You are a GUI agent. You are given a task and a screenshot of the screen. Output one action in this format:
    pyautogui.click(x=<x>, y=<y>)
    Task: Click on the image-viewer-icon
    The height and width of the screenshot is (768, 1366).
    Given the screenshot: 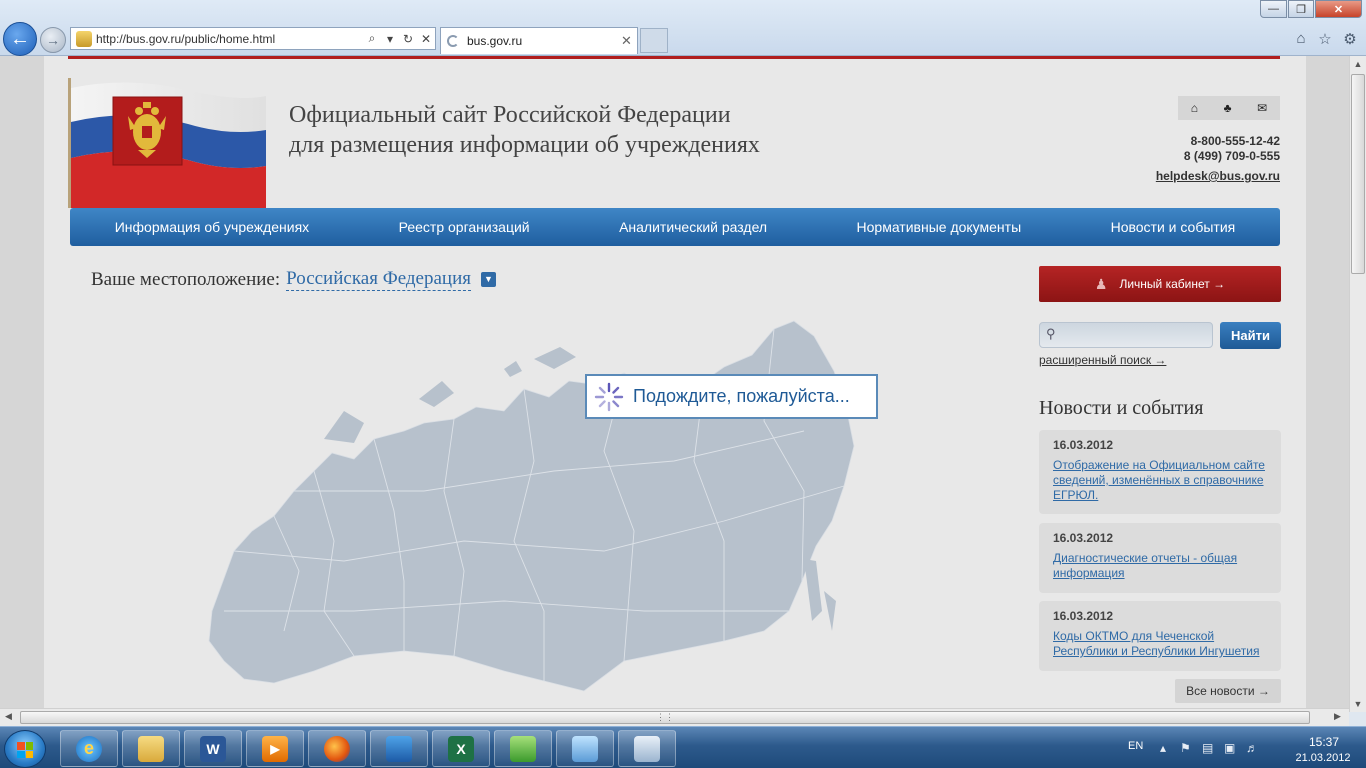 What is the action you would take?
    pyautogui.click(x=585, y=748)
    